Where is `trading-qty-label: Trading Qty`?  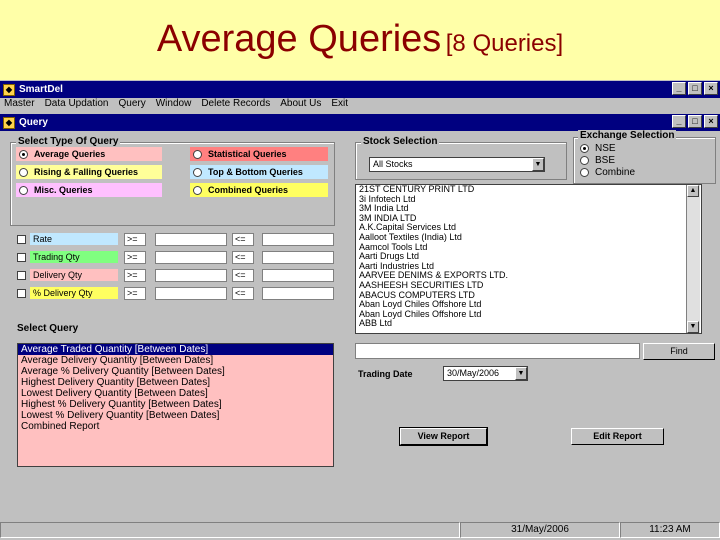 trading-qty-label: Trading Qty is located at coordinates (74, 257).